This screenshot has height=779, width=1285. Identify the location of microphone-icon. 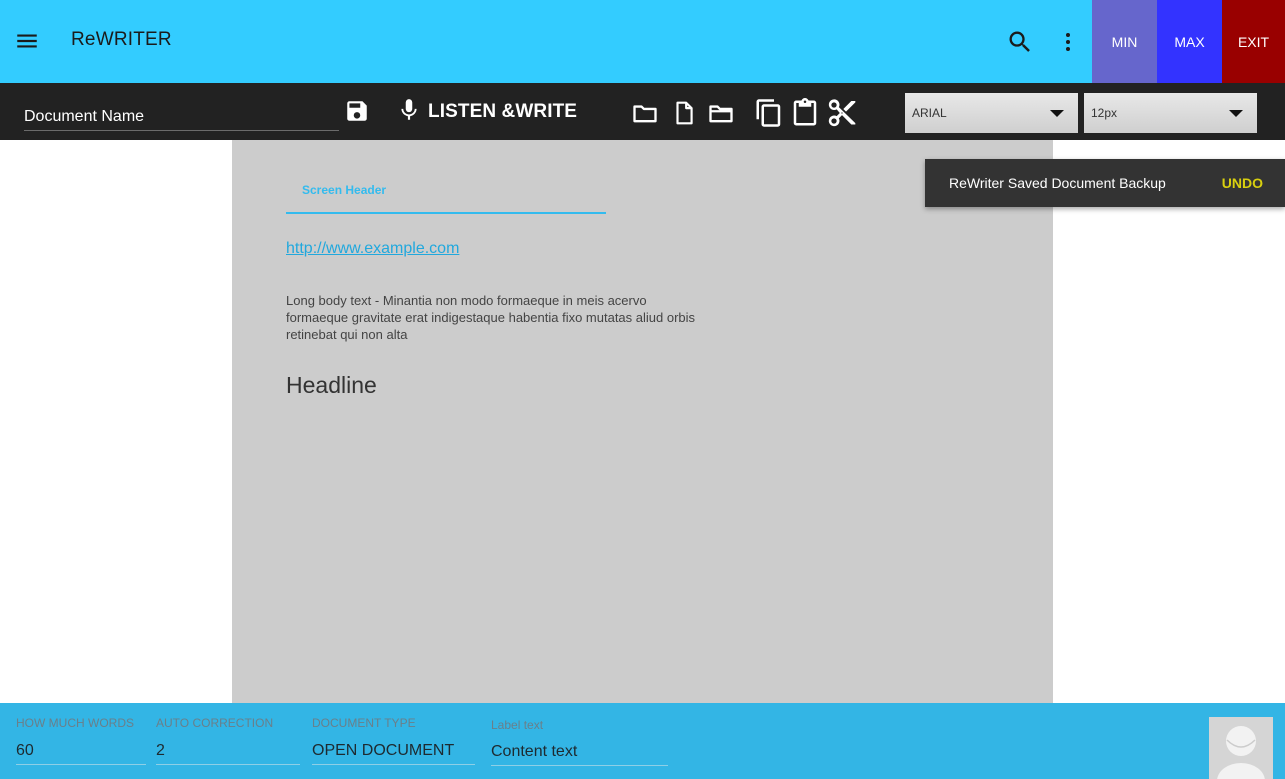
(409, 112).